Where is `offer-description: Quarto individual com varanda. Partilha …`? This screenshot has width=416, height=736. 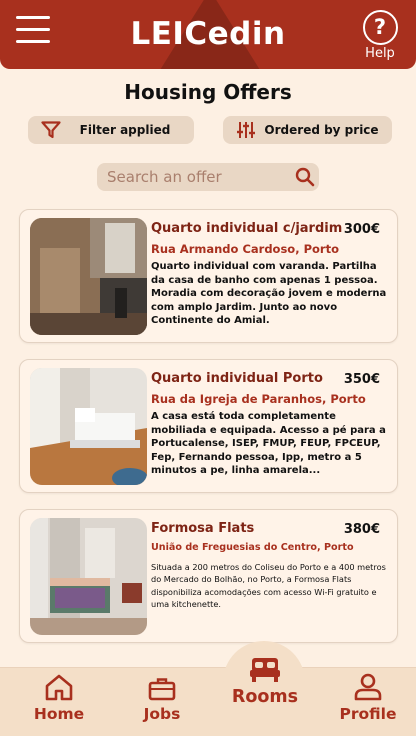 offer-description: Quarto individual com varanda. Partilha … is located at coordinates (269, 294).